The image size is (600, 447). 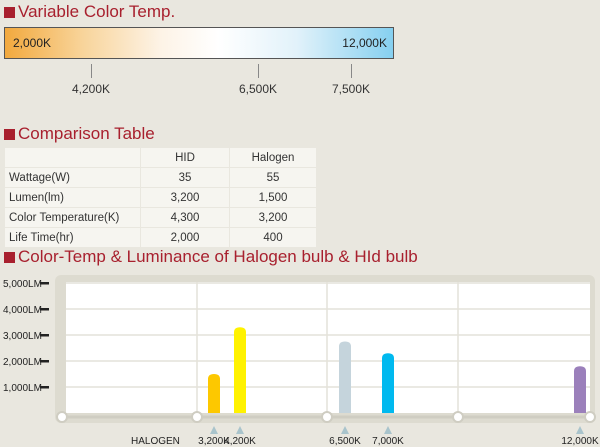 I want to click on bar-12,000K, so click(x=580, y=389).